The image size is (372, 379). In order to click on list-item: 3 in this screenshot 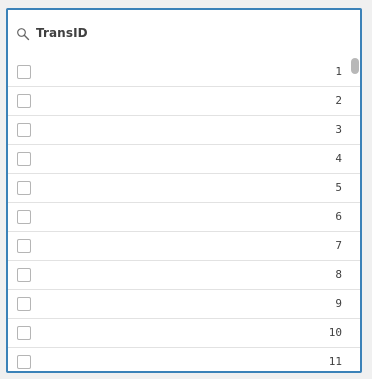, I will do `click(184, 130)`.